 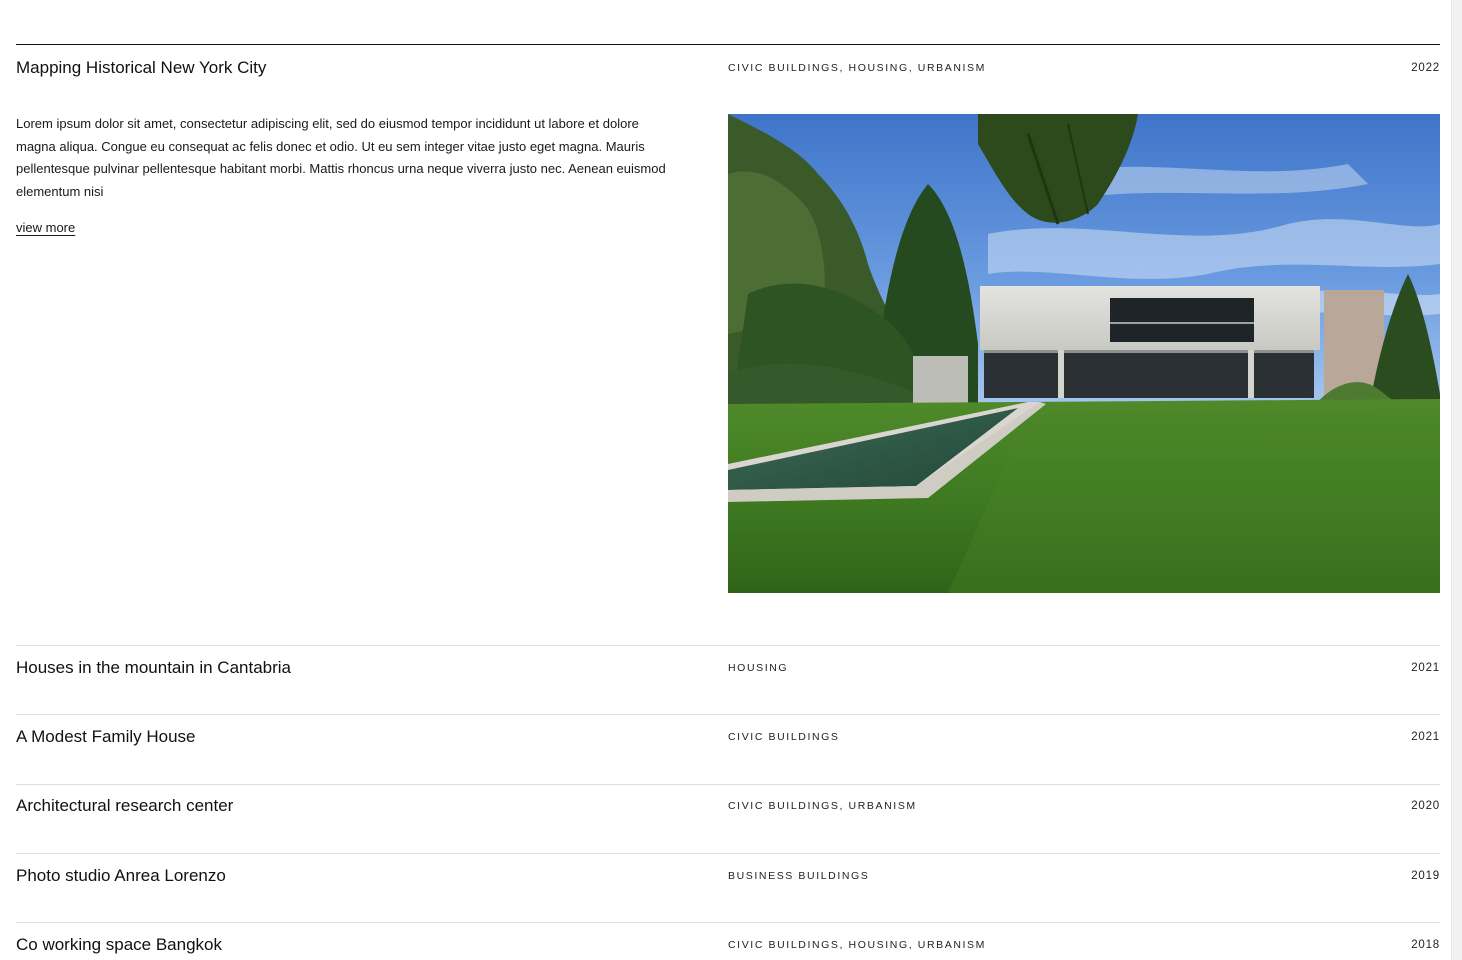 What do you see at coordinates (728, 44) in the screenshot?
I see `top-divider` at bounding box center [728, 44].